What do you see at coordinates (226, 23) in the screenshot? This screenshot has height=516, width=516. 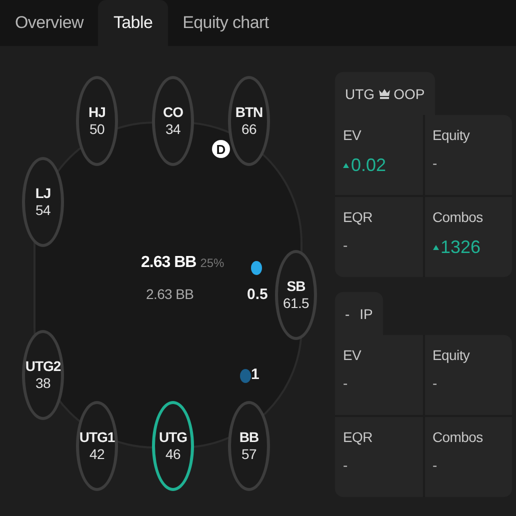 I see `tab: Equity chart` at bounding box center [226, 23].